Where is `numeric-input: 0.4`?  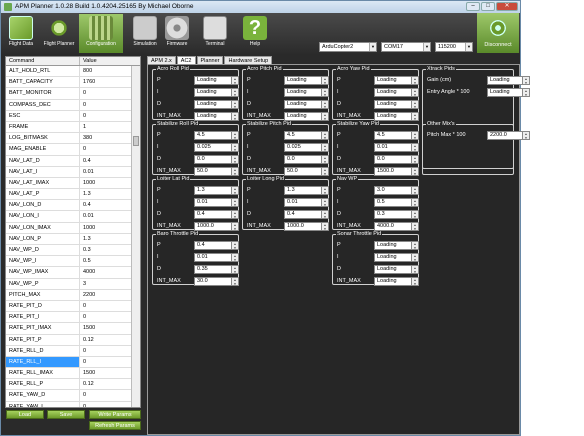 numeric-input: 0.4 is located at coordinates (303, 214).